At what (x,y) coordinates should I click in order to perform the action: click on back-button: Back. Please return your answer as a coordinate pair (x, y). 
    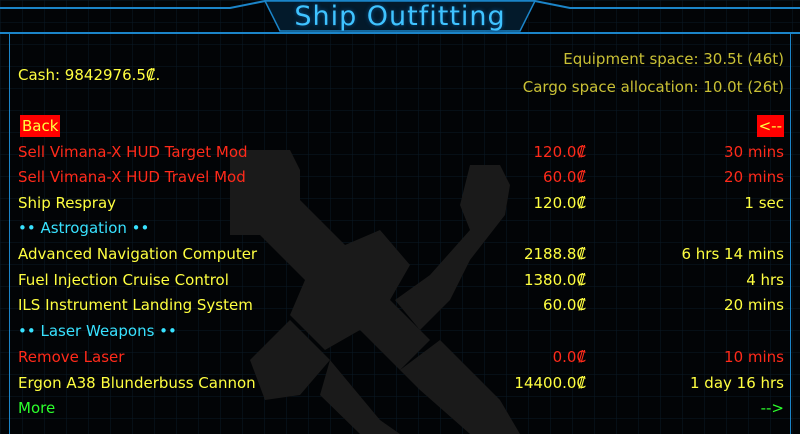
    Looking at the image, I should click on (40, 126).